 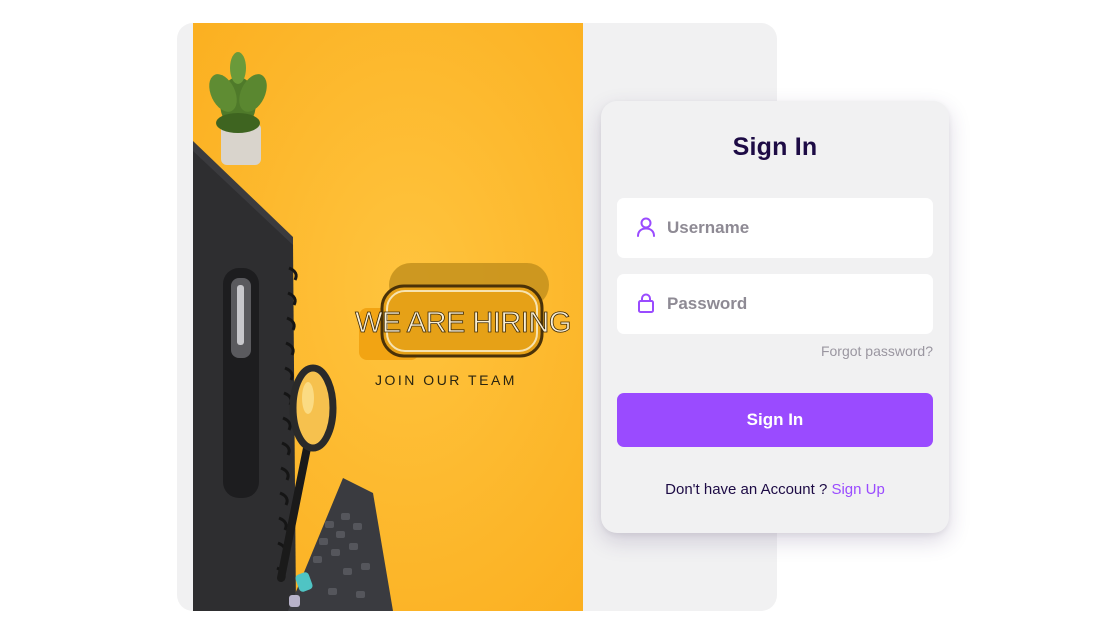 What do you see at coordinates (646, 227) in the screenshot?
I see `user-icon` at bounding box center [646, 227].